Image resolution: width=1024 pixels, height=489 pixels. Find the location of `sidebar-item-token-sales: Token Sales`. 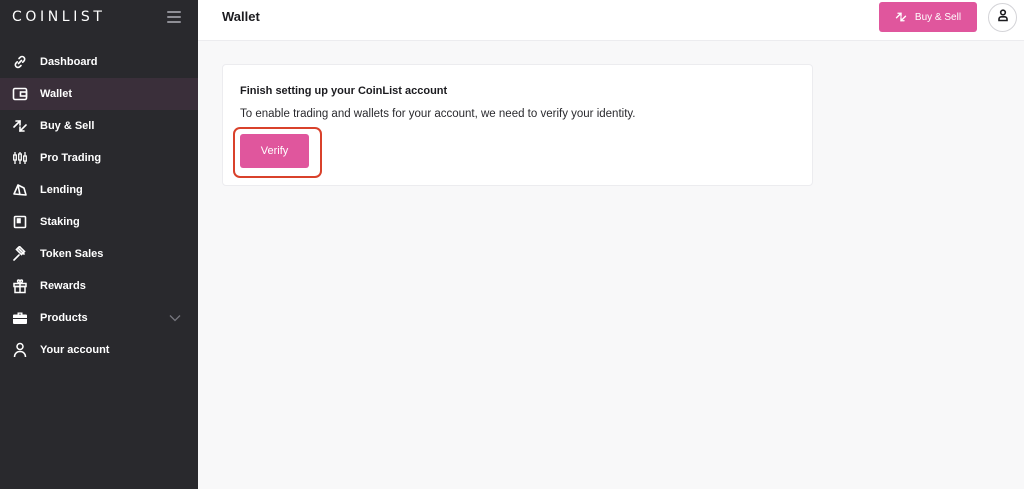

sidebar-item-token-sales: Token Sales is located at coordinates (99, 254).